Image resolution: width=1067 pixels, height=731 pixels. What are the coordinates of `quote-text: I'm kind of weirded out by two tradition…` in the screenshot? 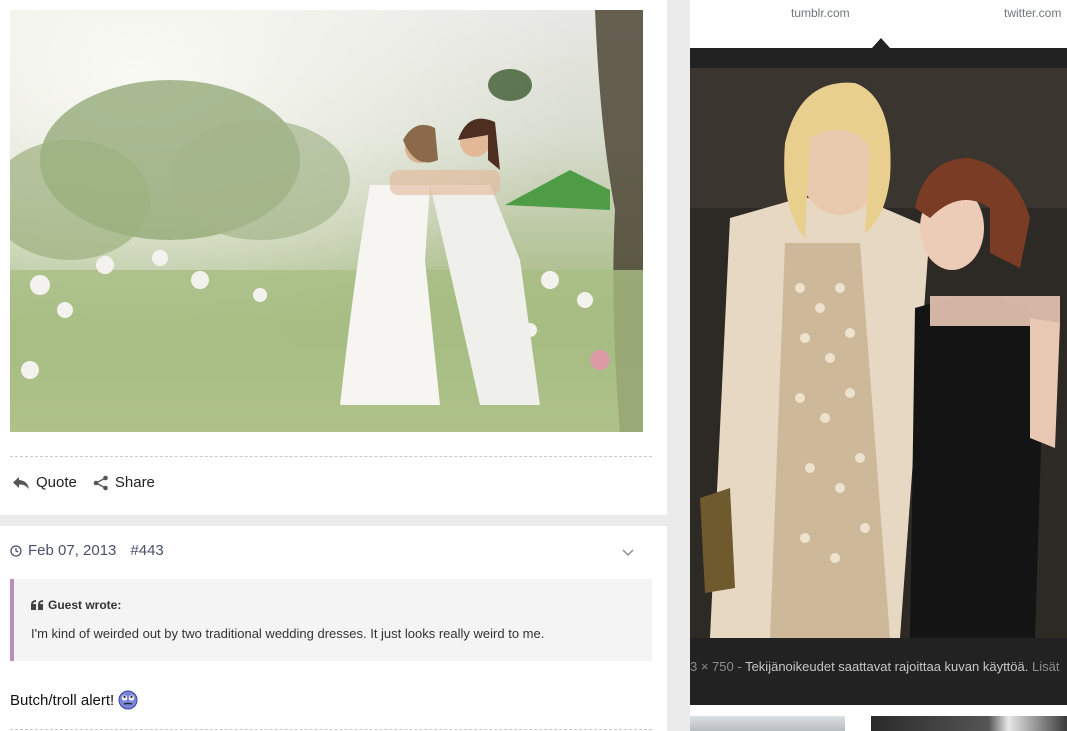 It's located at (288, 633).